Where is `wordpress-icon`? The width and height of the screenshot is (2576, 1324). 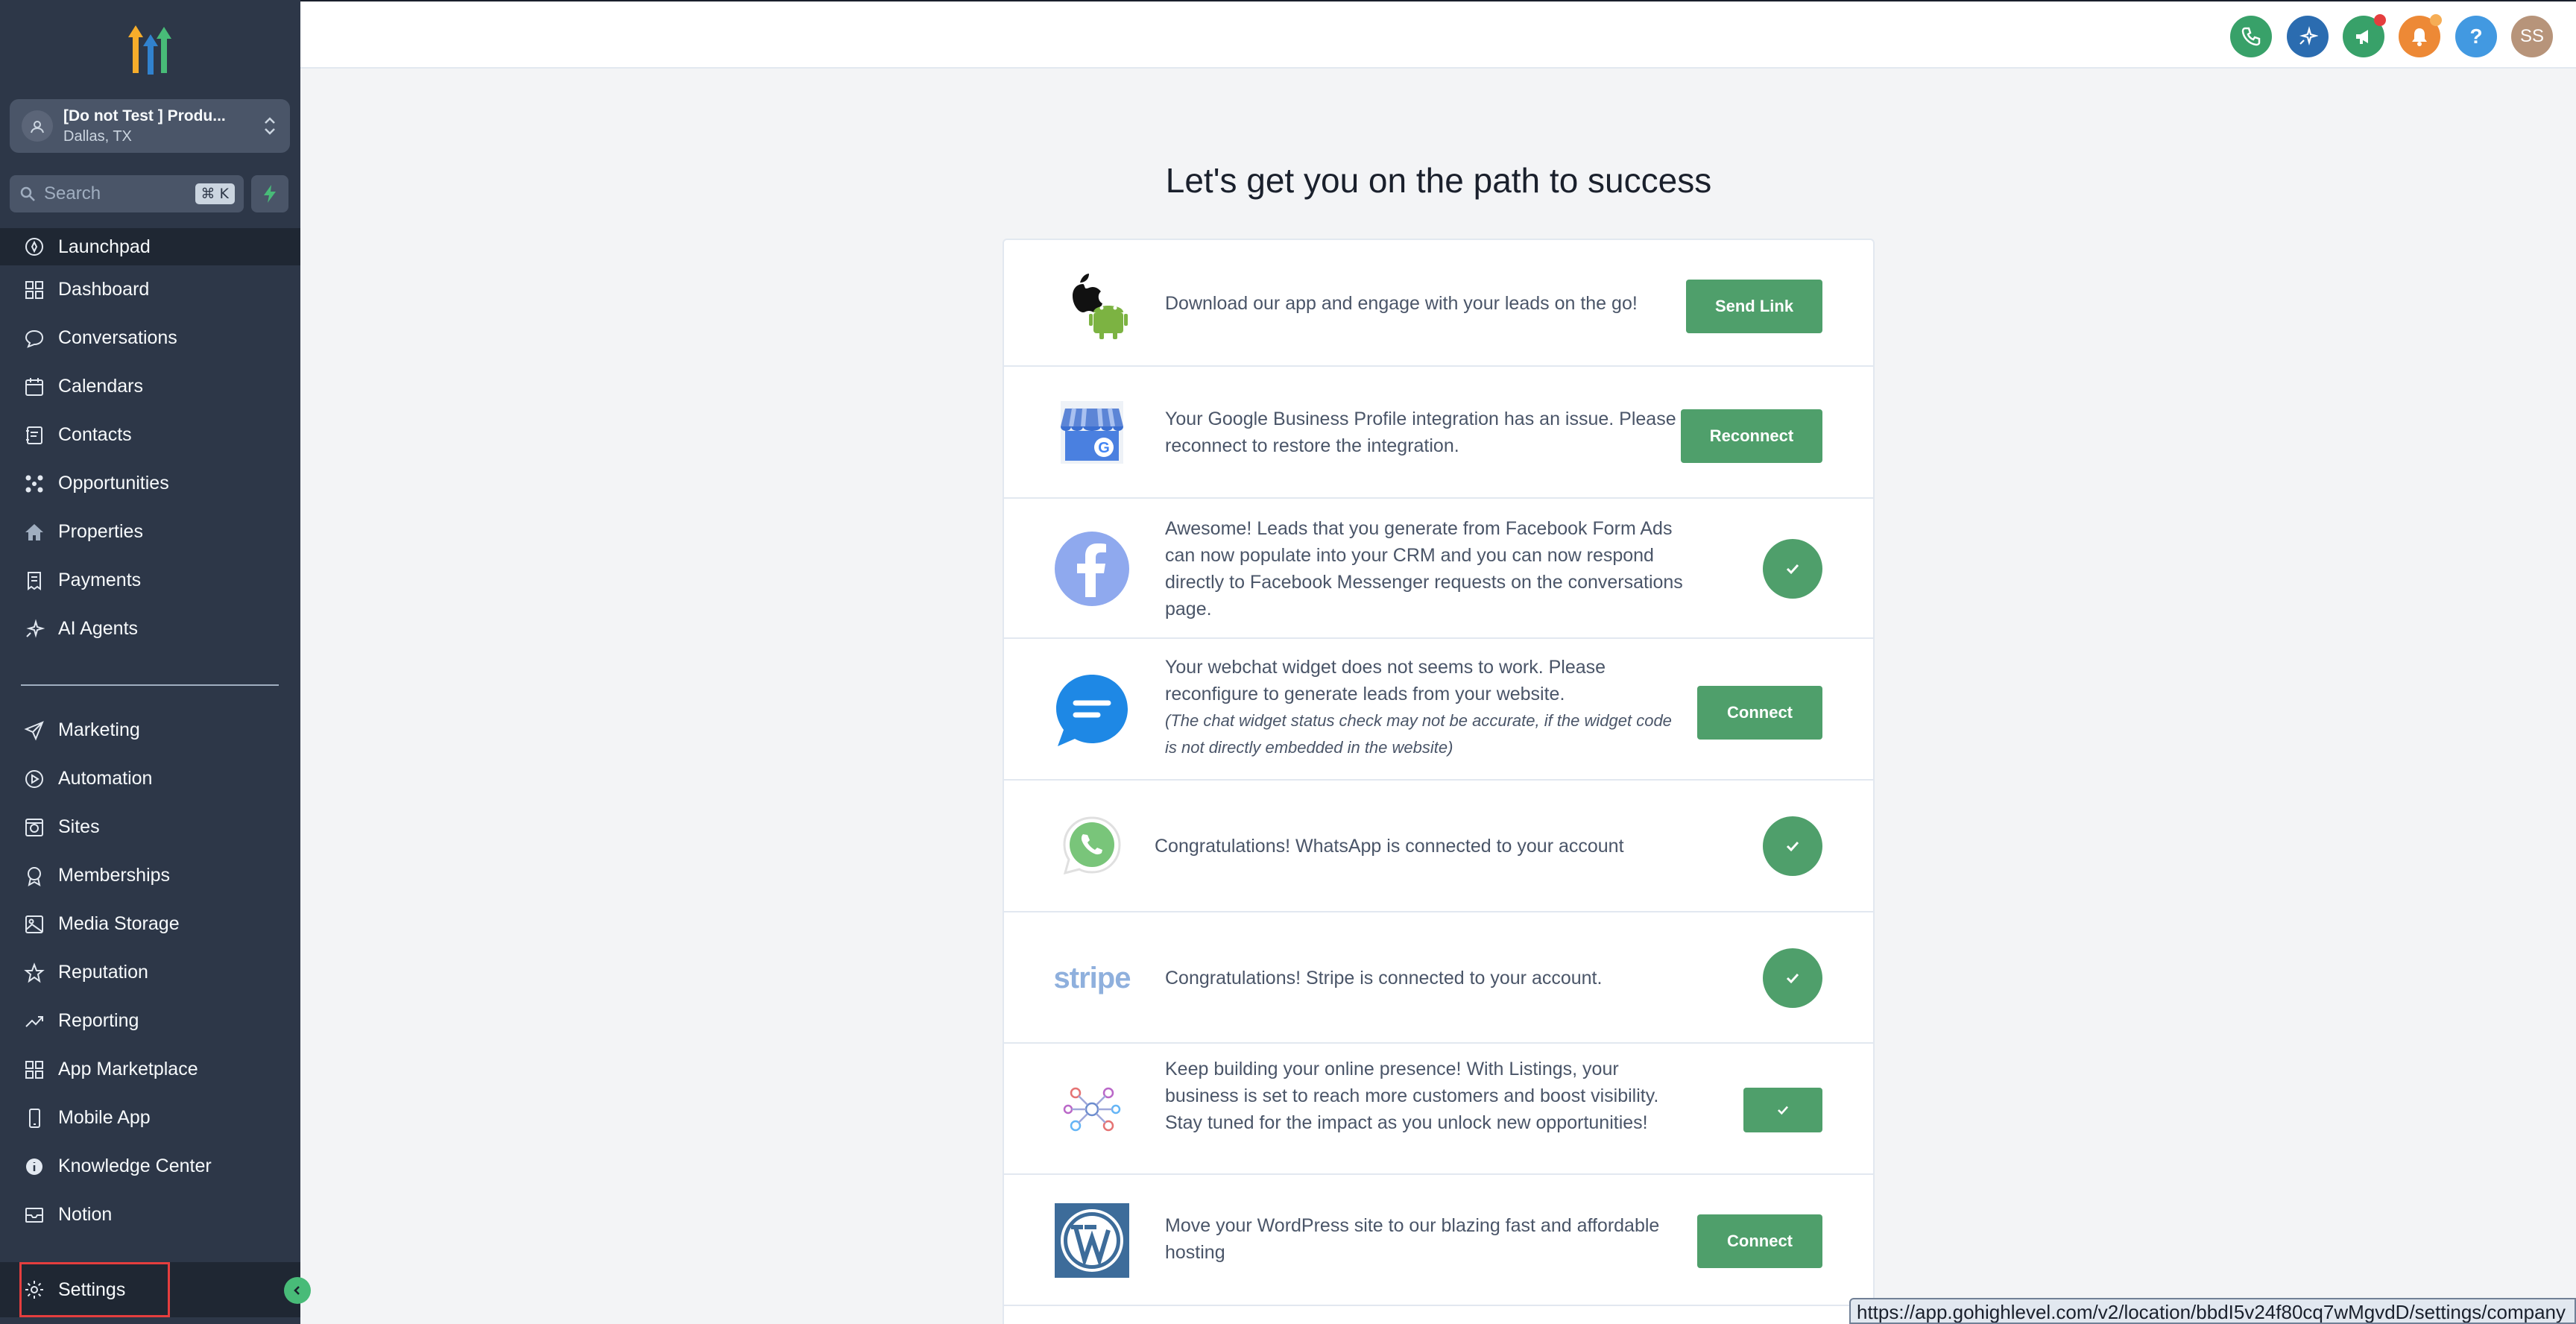
wordpress-icon is located at coordinates (1092, 1240).